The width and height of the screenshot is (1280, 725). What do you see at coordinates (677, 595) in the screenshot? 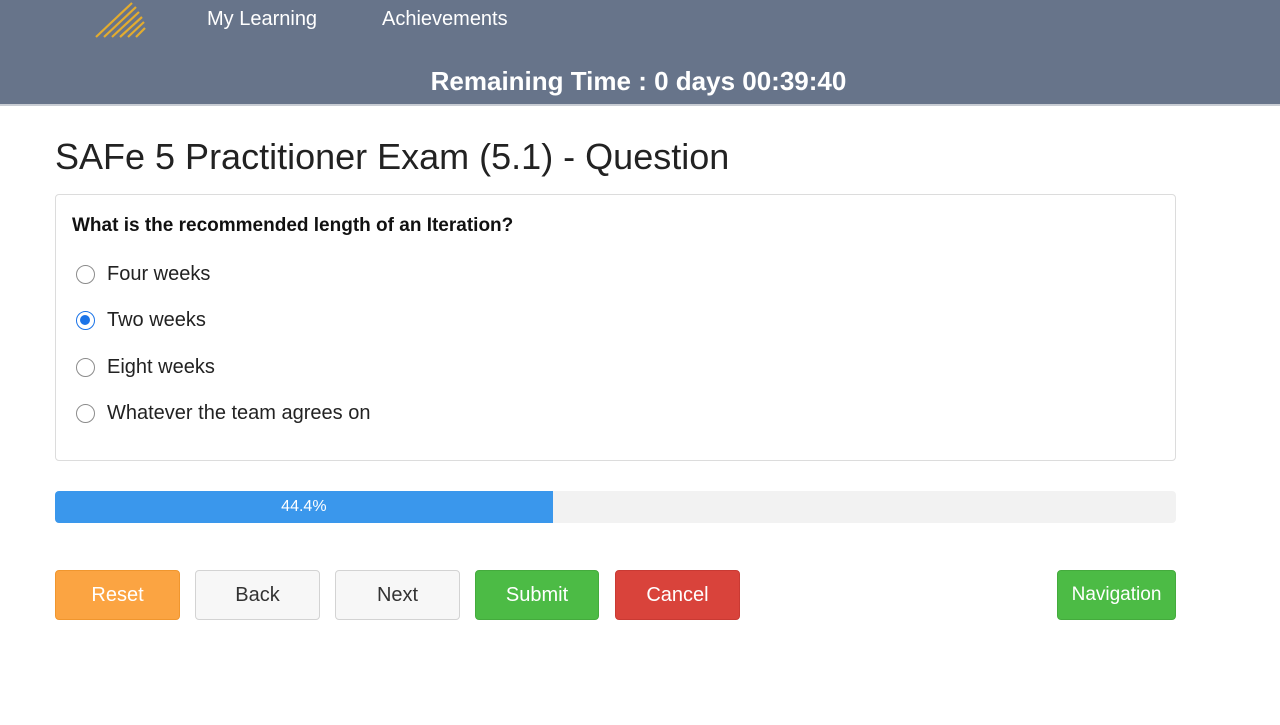
I see `cancel-button: Cancel` at bounding box center [677, 595].